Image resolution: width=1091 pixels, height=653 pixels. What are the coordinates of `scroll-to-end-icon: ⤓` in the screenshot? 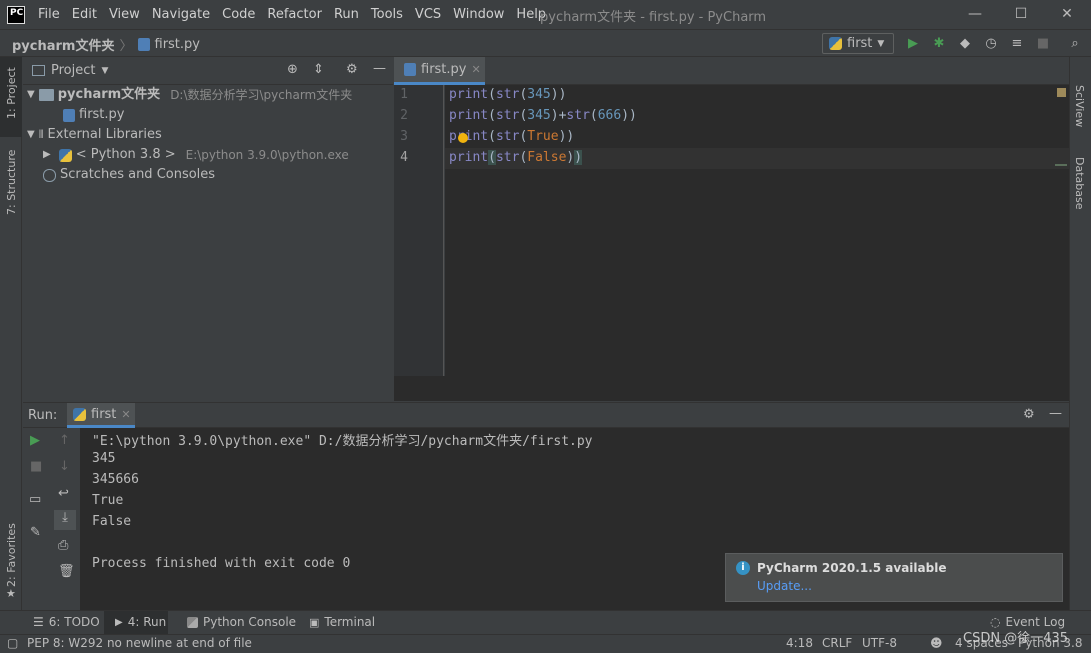 It's located at (65, 520).